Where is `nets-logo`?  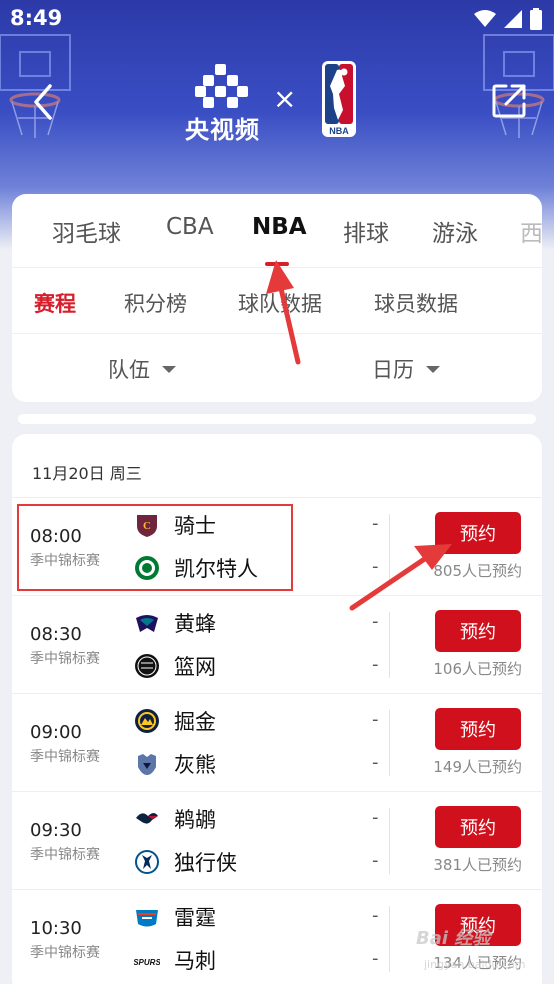
nets-logo is located at coordinates (147, 666).